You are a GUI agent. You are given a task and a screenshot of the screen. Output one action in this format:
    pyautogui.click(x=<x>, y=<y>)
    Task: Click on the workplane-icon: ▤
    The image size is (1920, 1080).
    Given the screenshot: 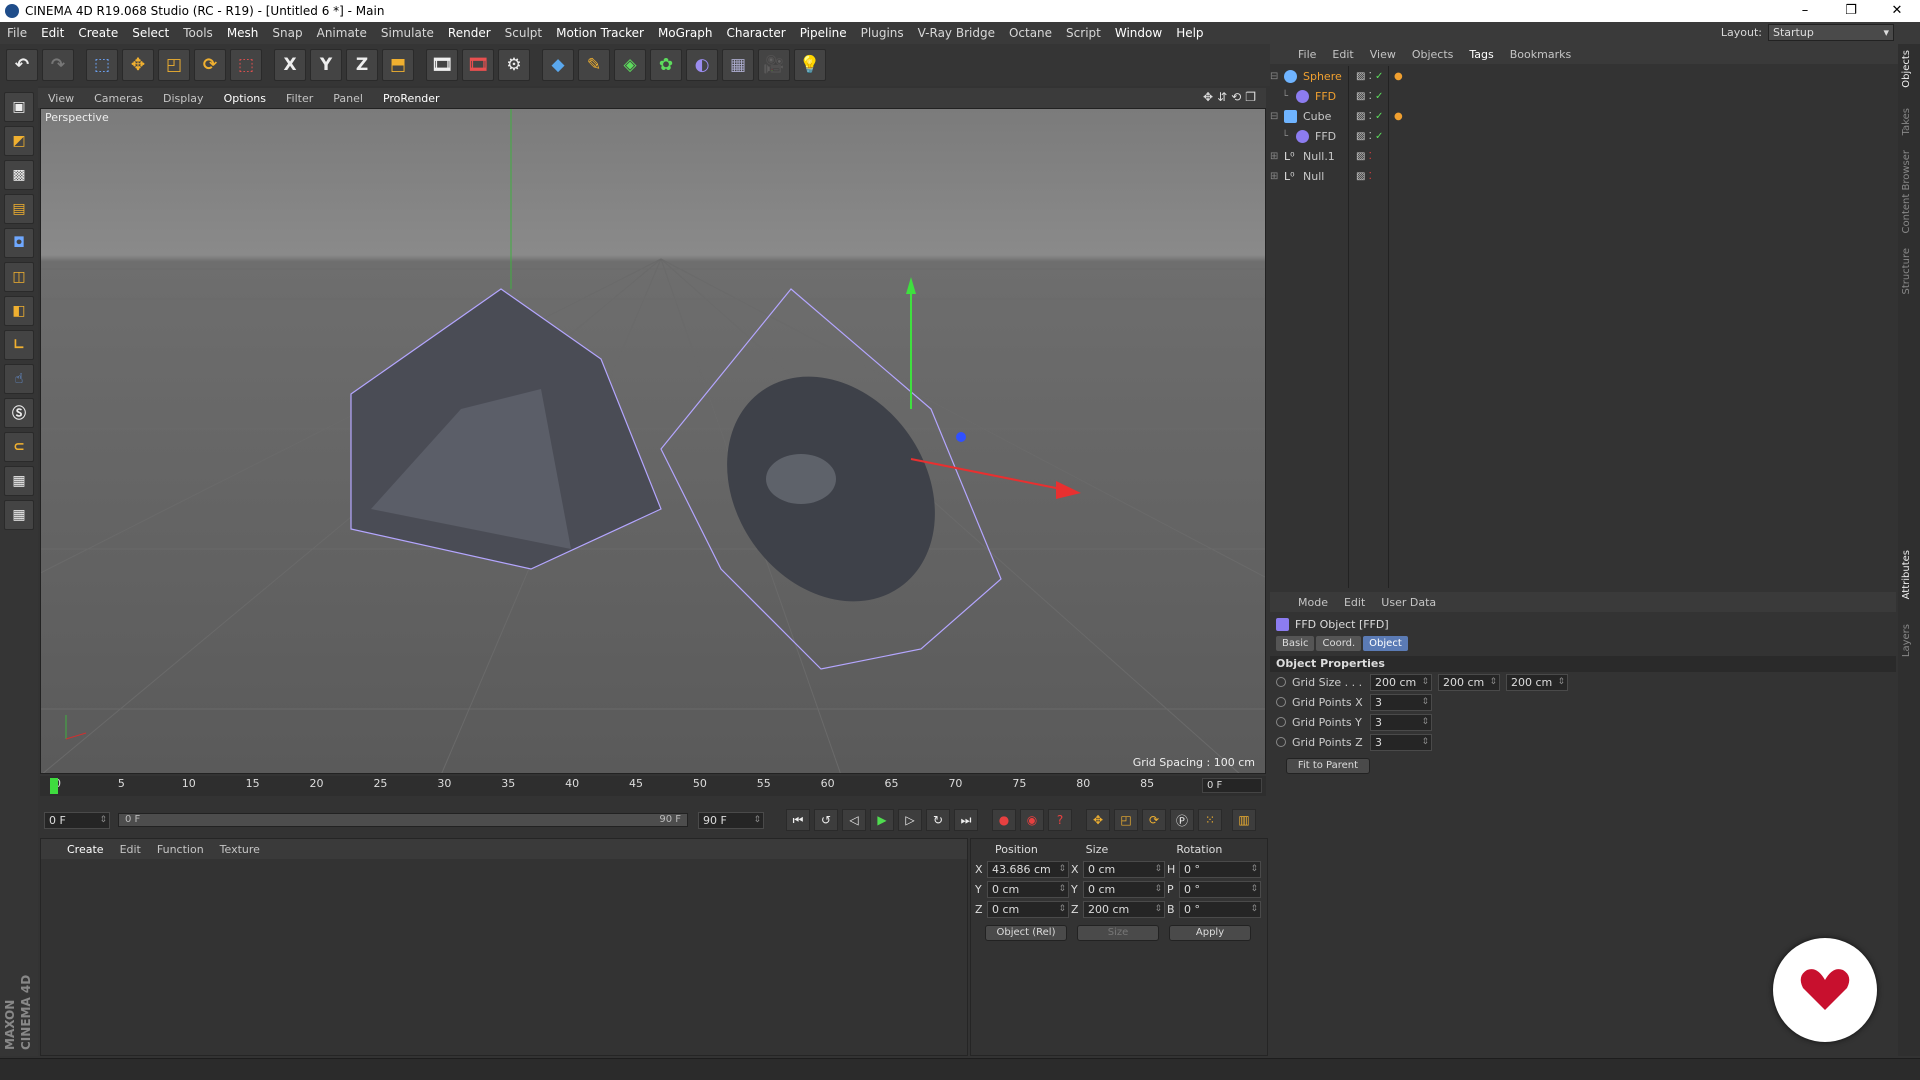 What is the action you would take?
    pyautogui.click(x=19, y=209)
    